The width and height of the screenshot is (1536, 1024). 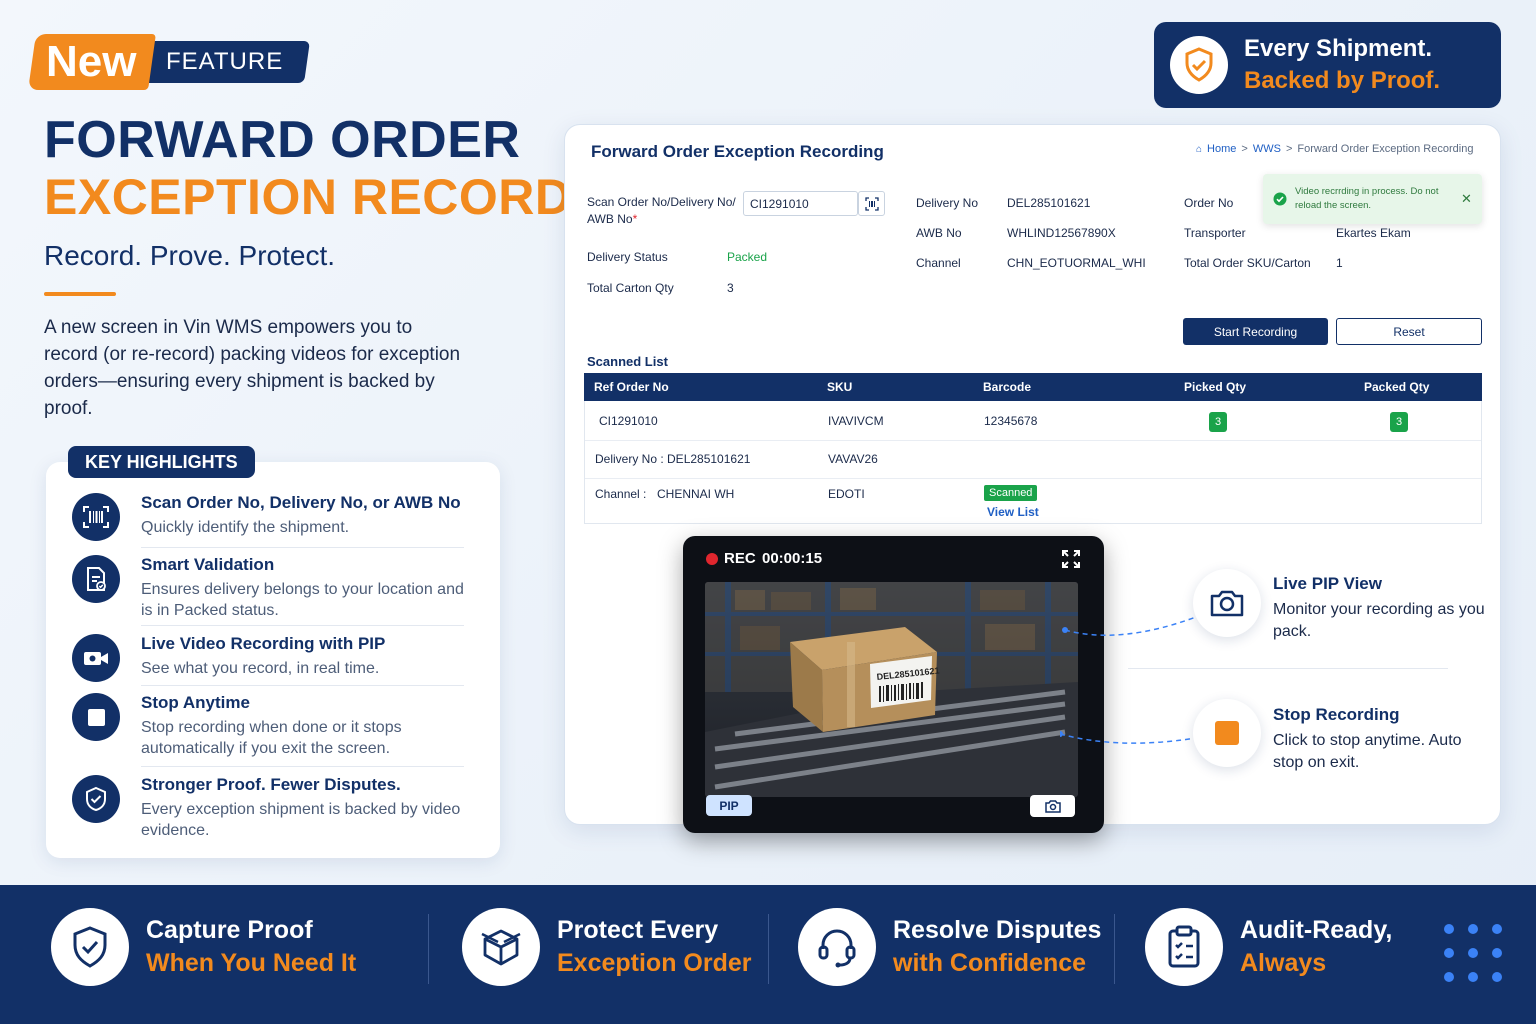 I want to click on scan-barcode-button, so click(x=871, y=203).